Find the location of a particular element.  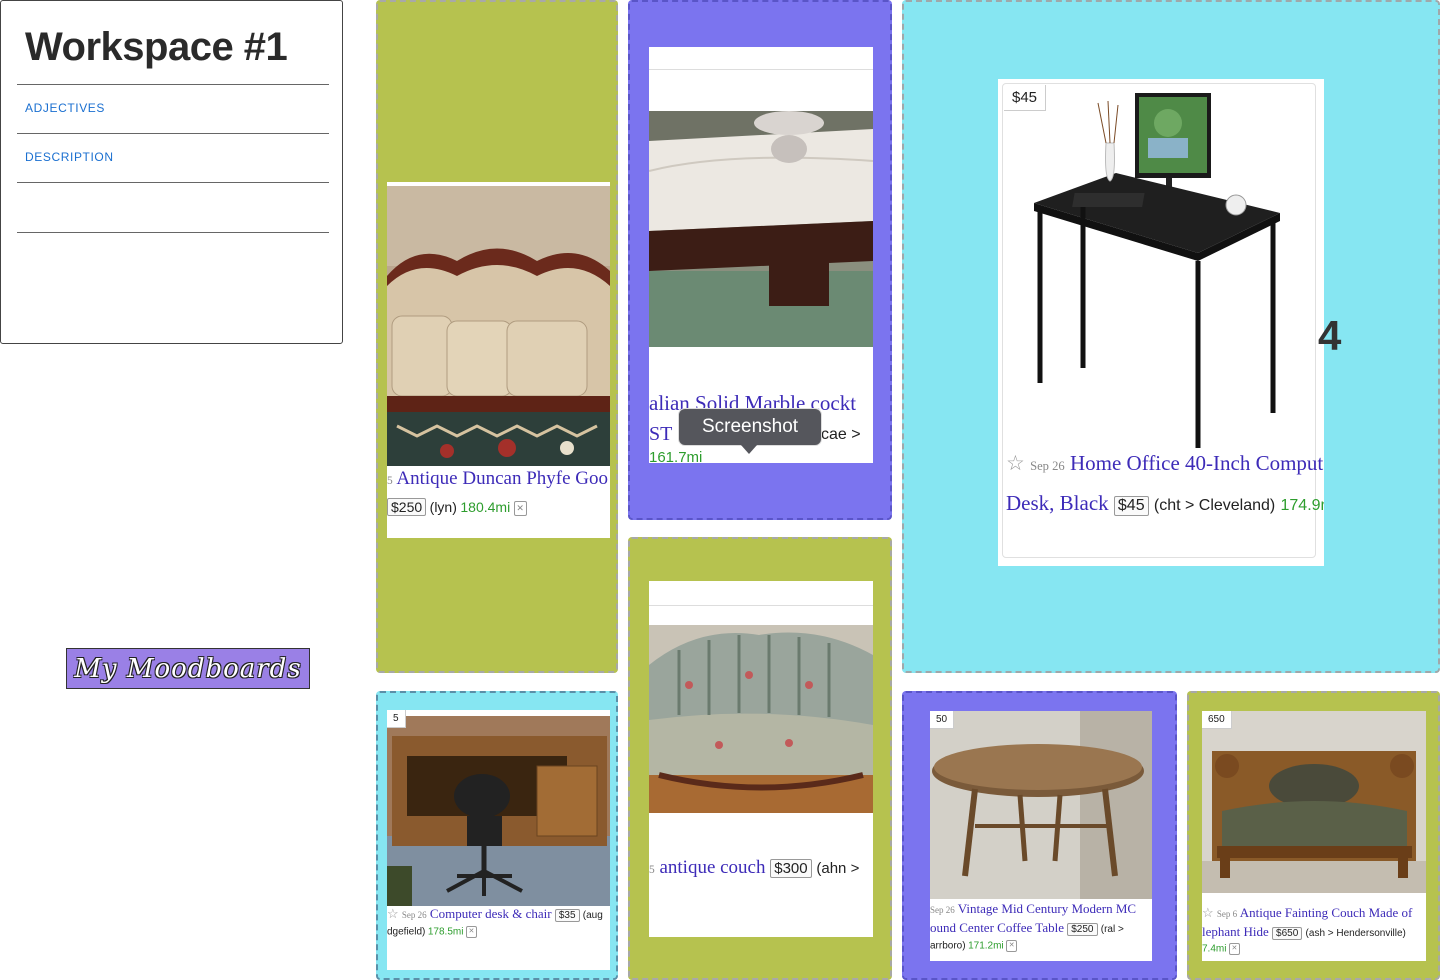

moodboard-tile-antique-couch: 5 antique couch $300 (ahn > is located at coordinates (760, 758).